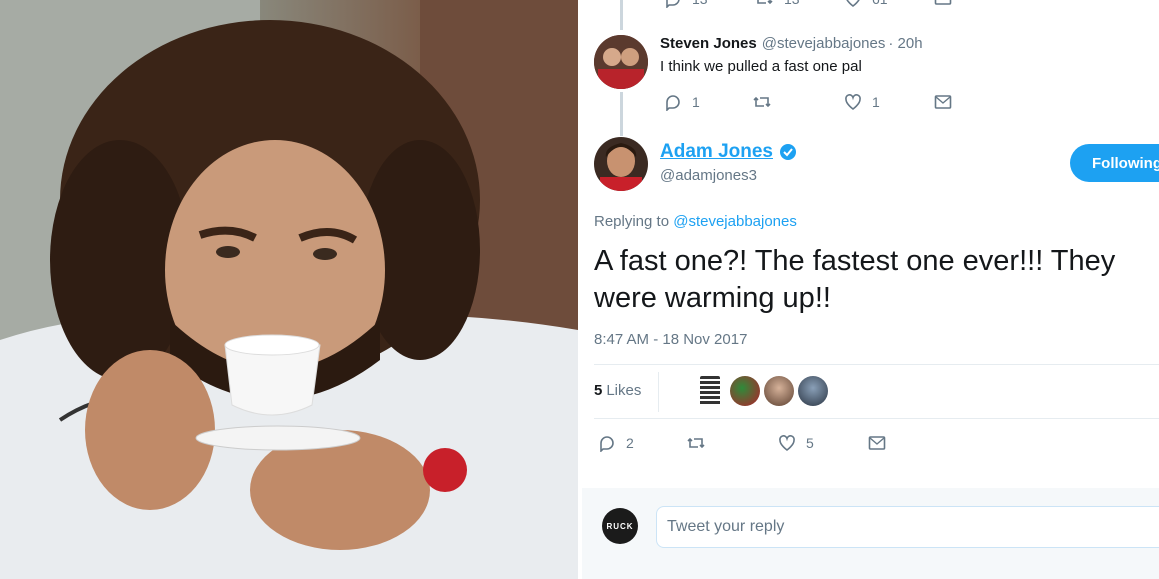 The width and height of the screenshot is (1159, 579). I want to click on adam-jones-avatar, so click(621, 164).